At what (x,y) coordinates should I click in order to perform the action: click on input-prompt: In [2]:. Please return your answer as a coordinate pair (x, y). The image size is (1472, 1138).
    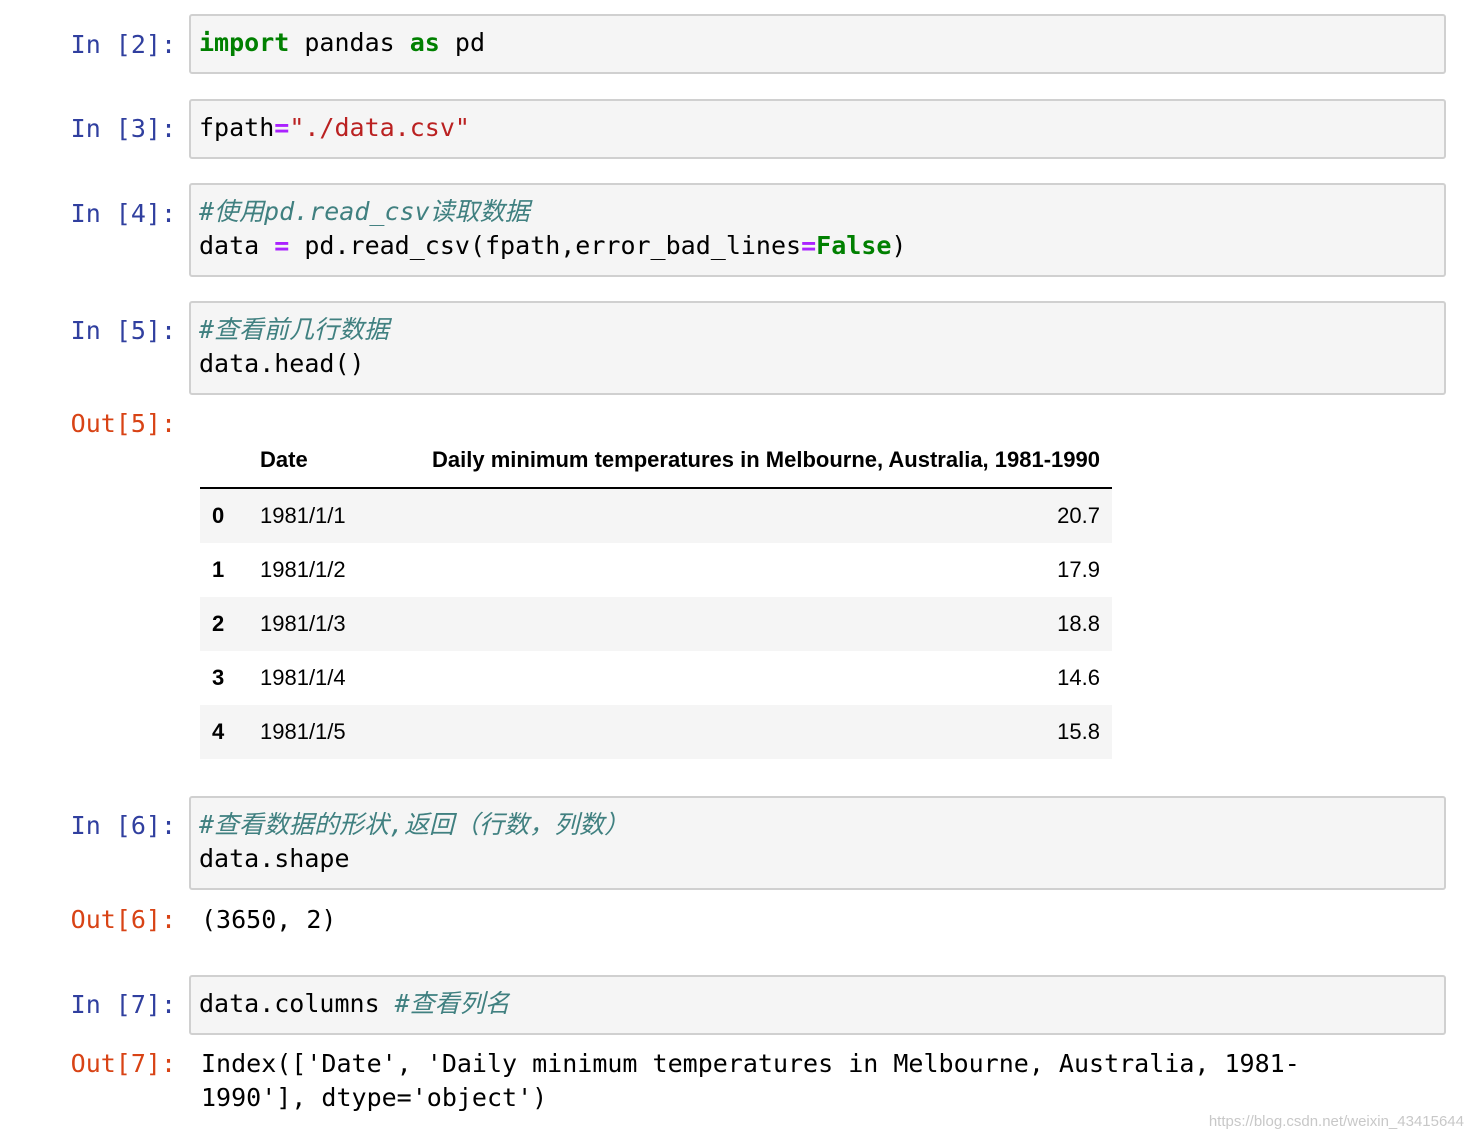
    Looking at the image, I should click on (123, 44).